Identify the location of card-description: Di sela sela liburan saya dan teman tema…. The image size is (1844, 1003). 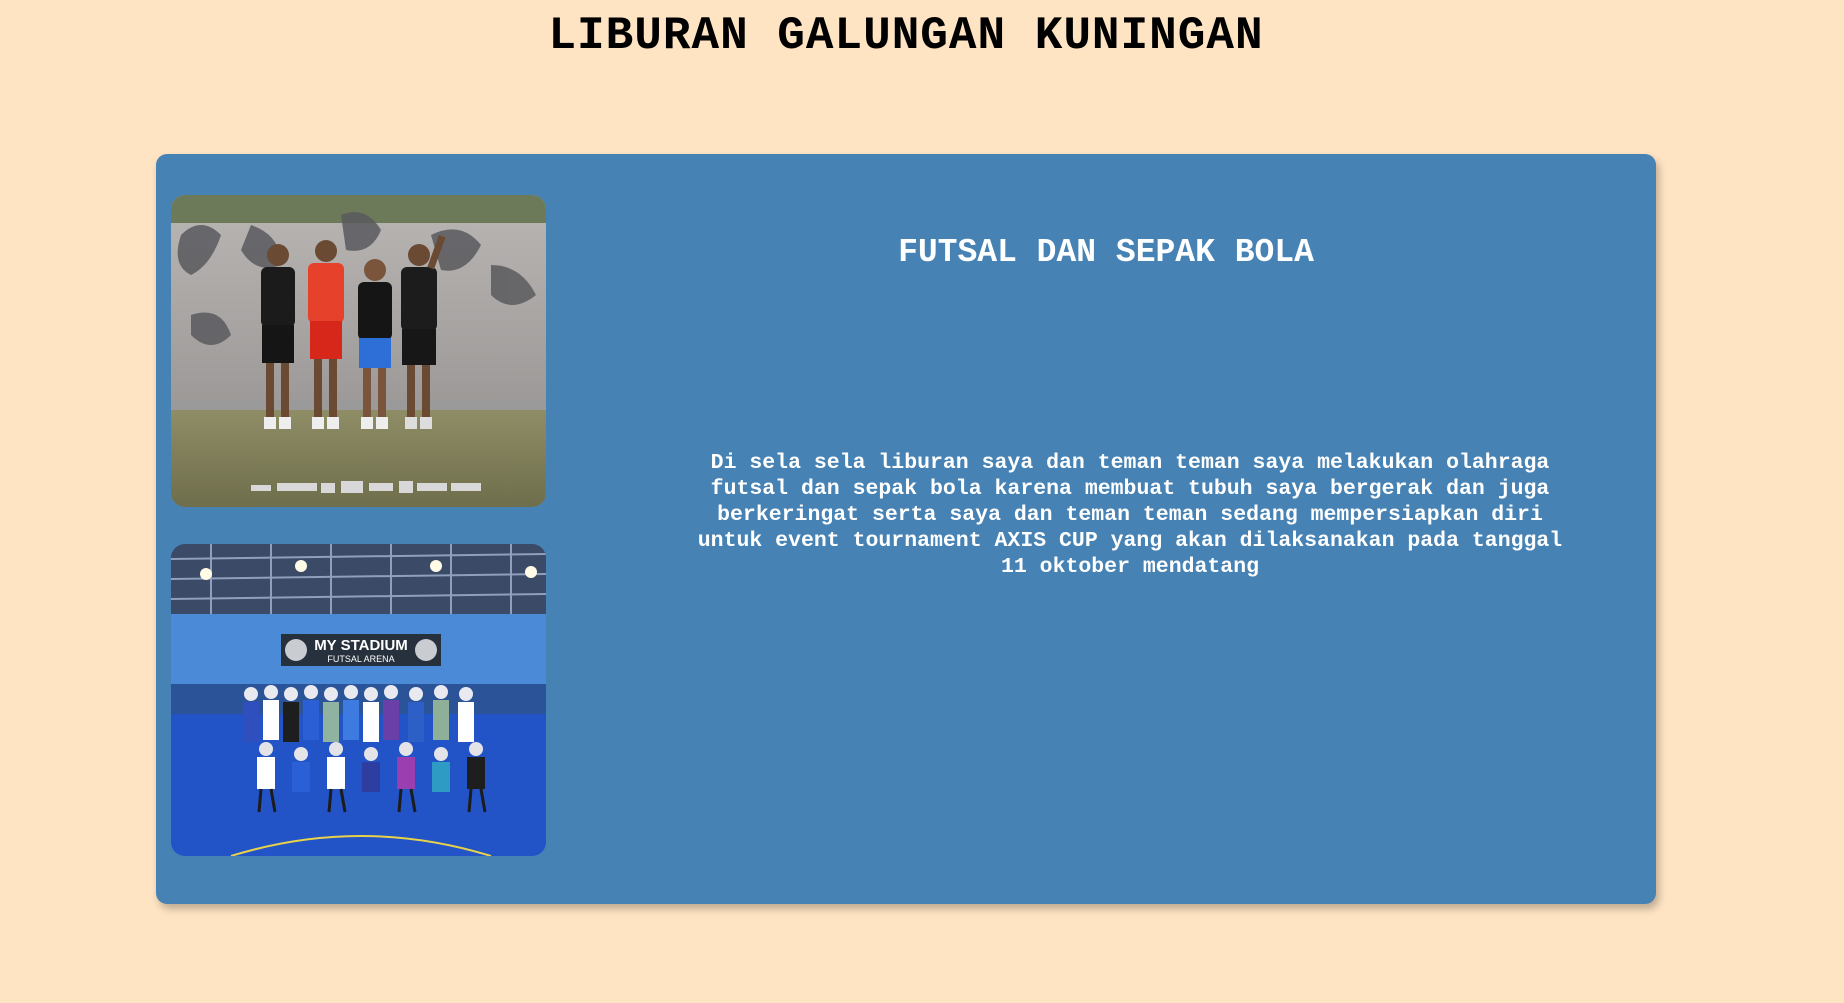
(1130, 515).